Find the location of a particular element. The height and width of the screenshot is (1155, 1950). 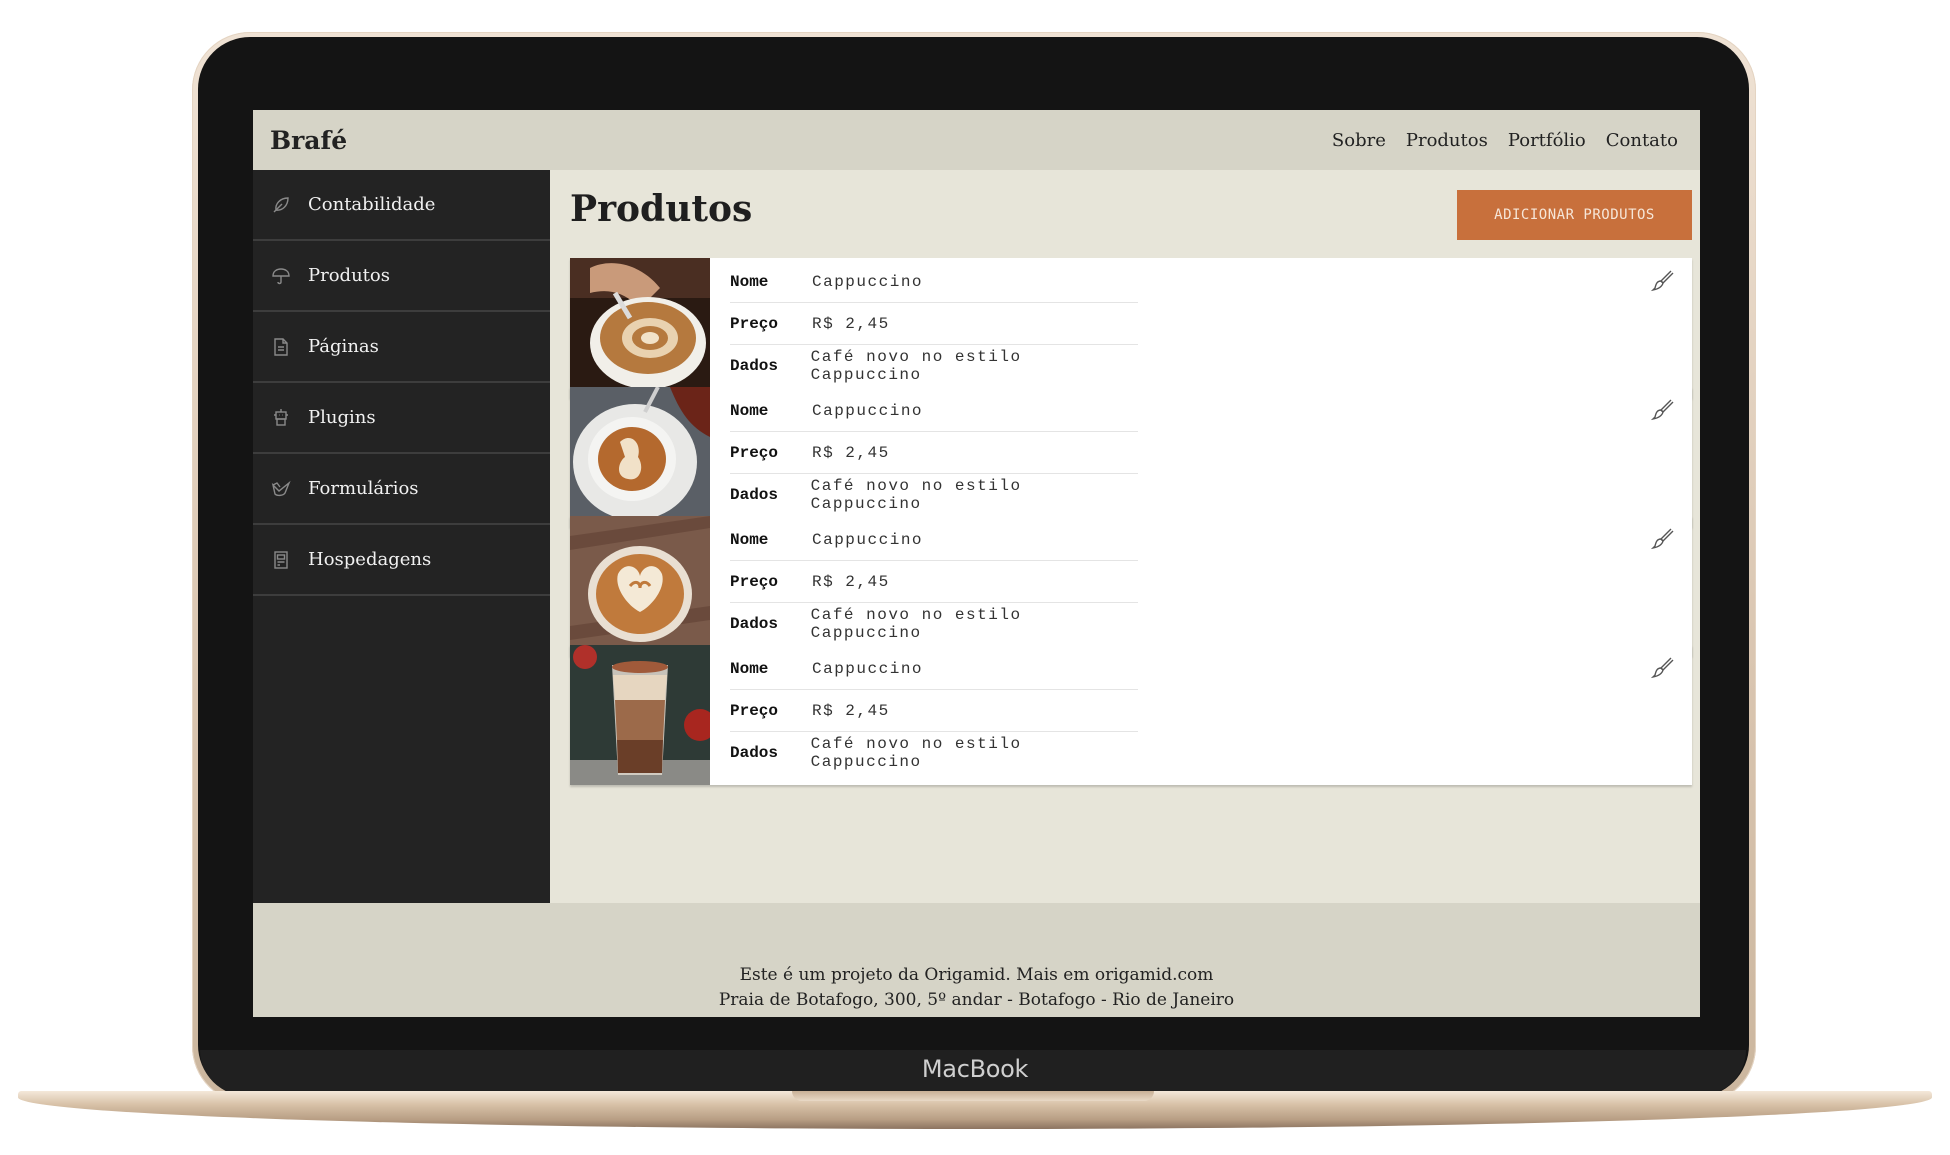

sidebar-item-hospedagens: Hospedagens is located at coordinates (401, 560).